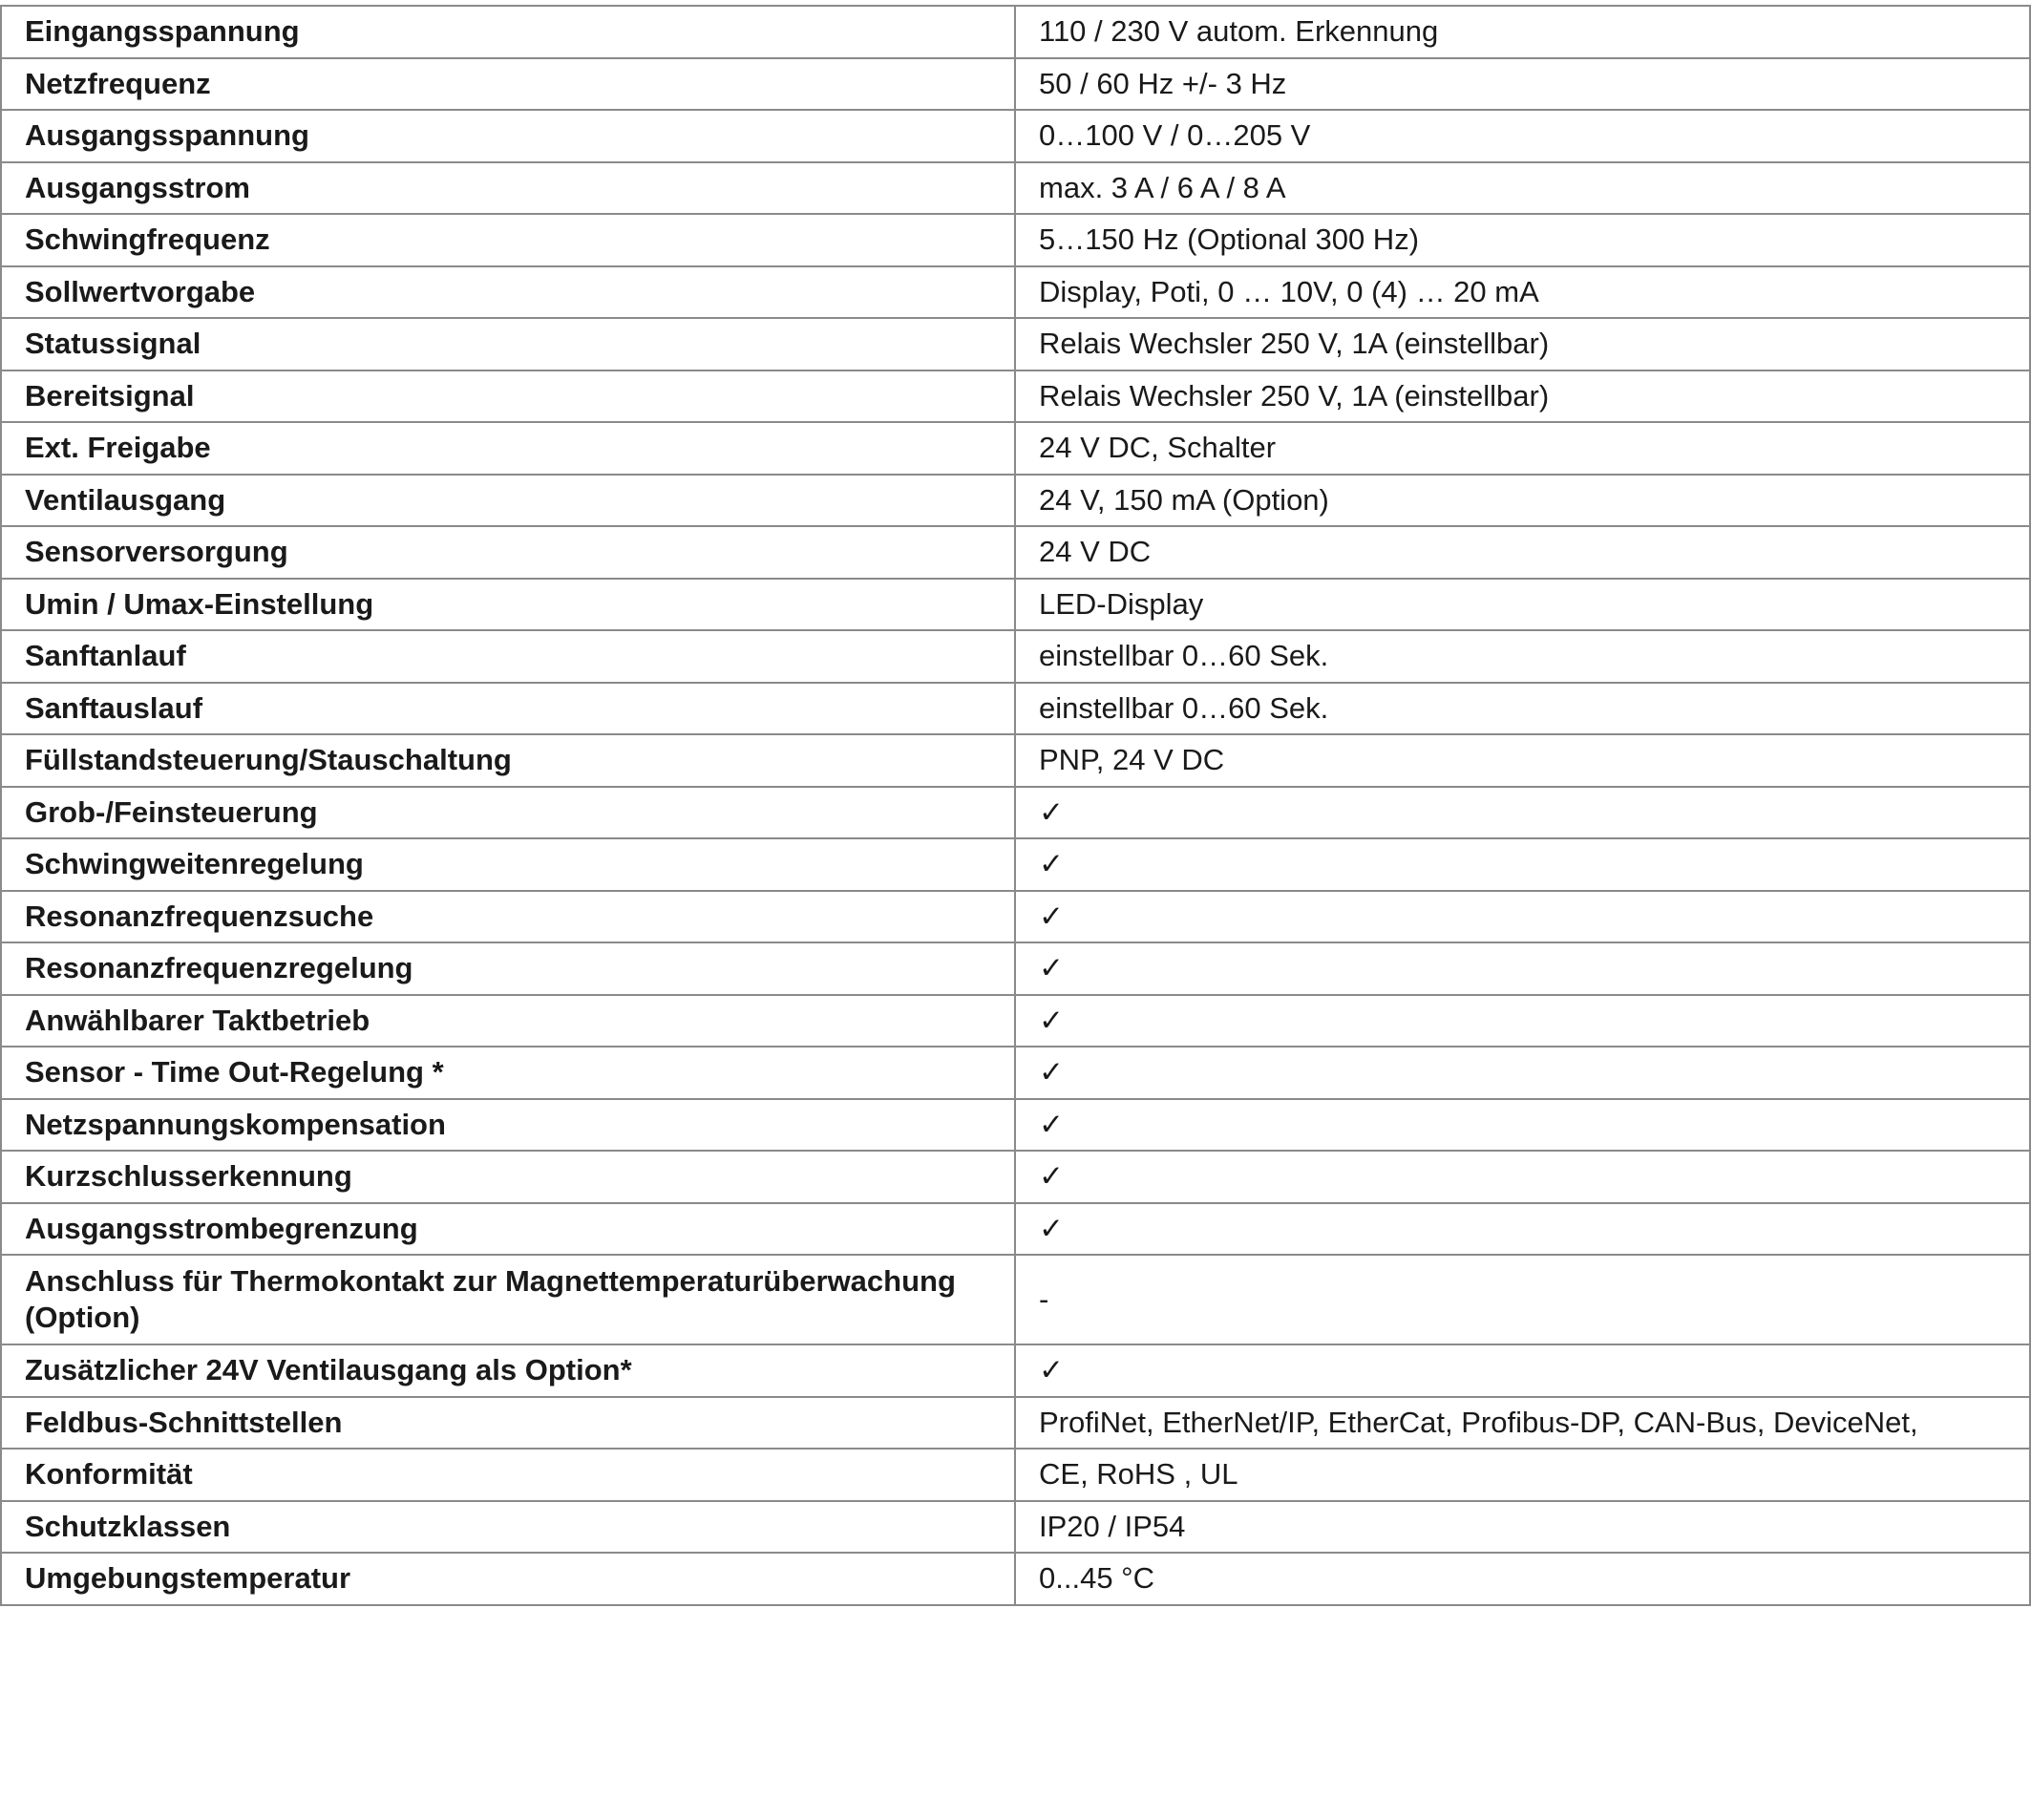 The height and width of the screenshot is (1820, 2031). I want to click on spec-value: LED-Display, so click(1522, 604).